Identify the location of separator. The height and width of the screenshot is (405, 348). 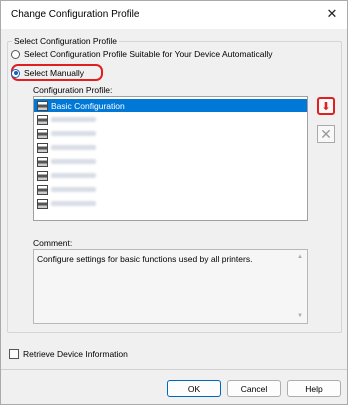
(174, 369).